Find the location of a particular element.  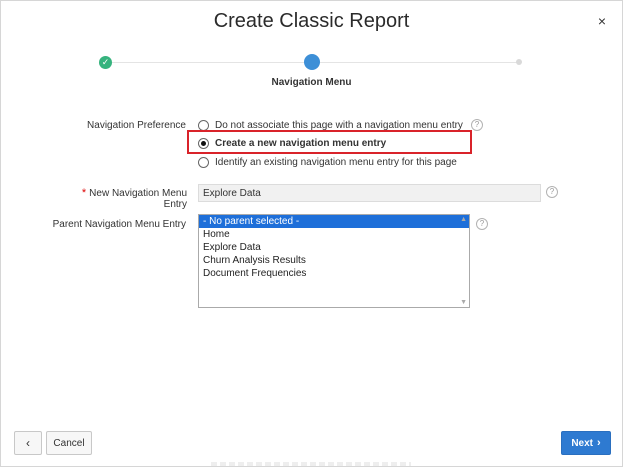

new-entry-input is located at coordinates (369, 193).